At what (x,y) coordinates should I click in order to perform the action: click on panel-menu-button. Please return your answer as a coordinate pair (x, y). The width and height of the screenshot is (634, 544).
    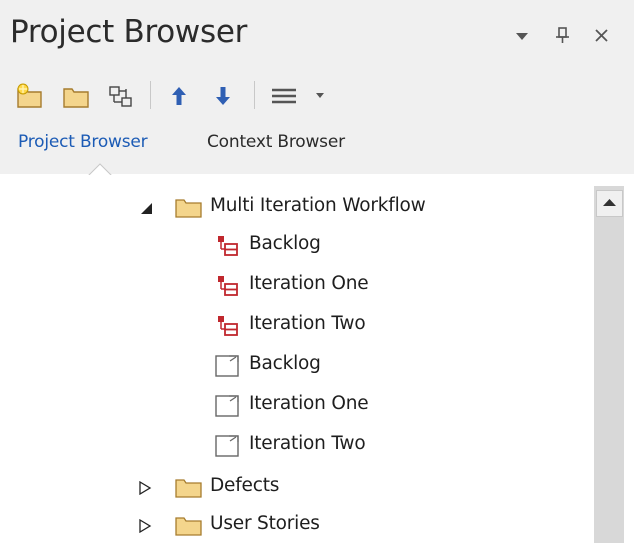
    Looking at the image, I should click on (522, 35).